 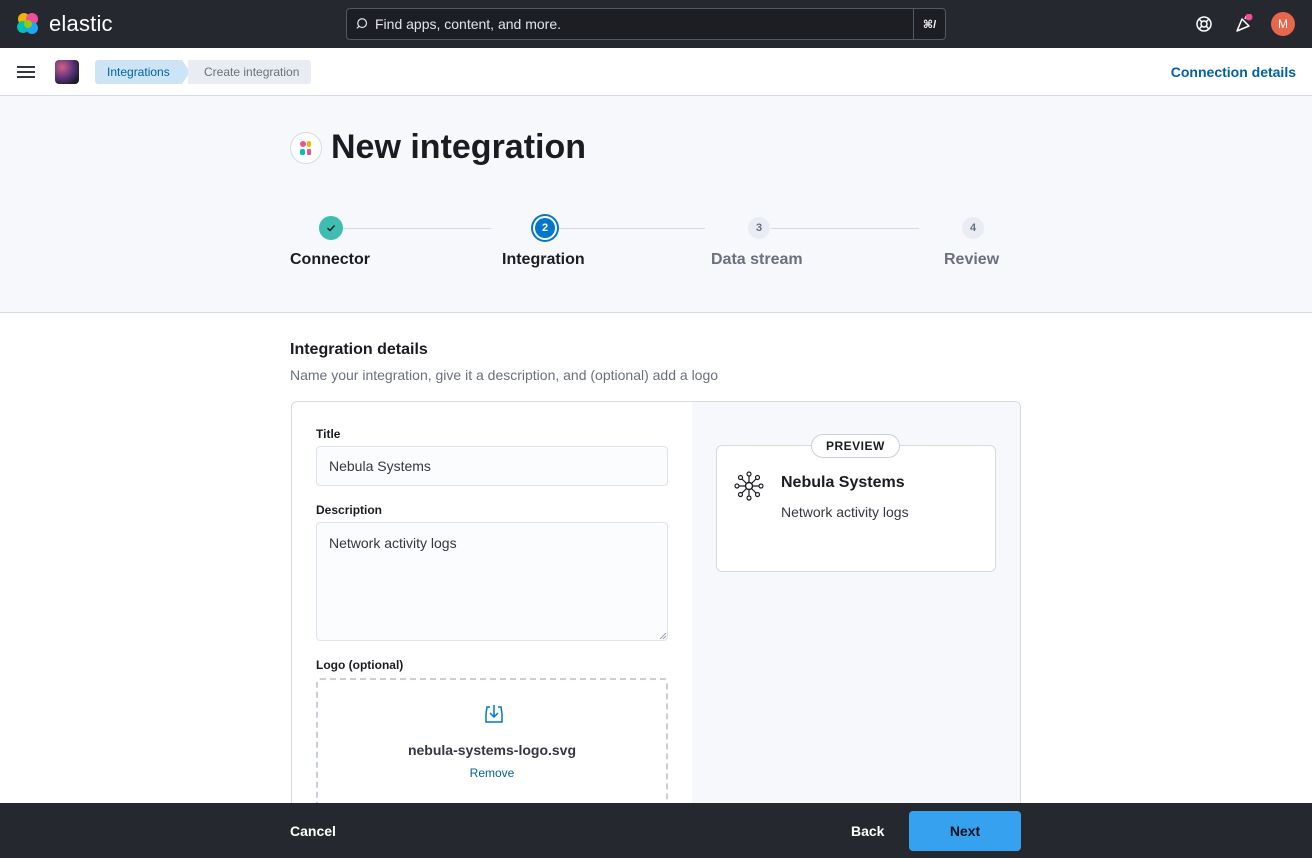 I want to click on elastic-logo: elastic, so click(x=64, y=24).